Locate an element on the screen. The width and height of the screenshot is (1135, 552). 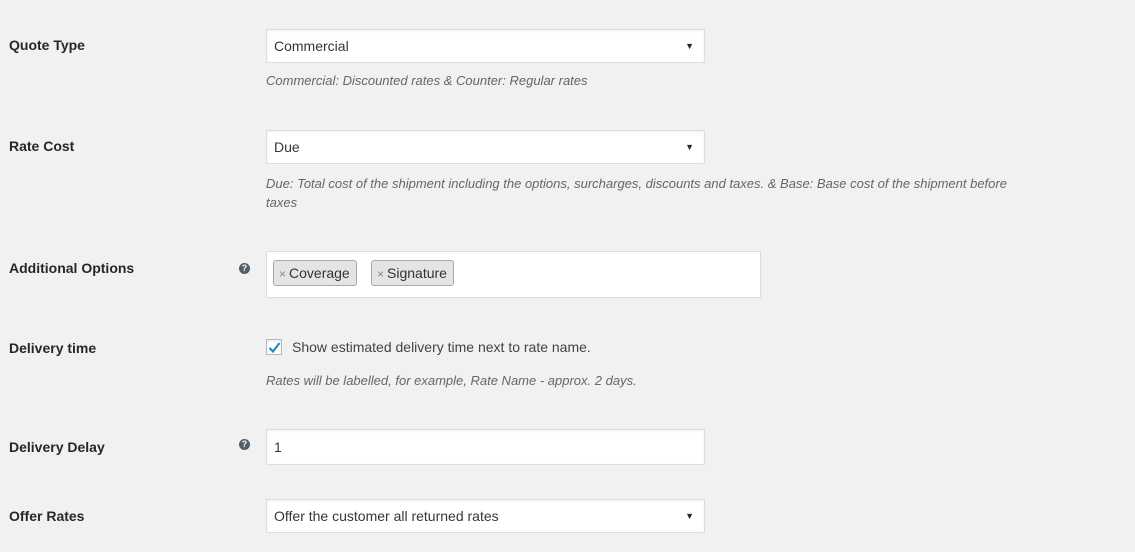
checkmark-icon is located at coordinates (274, 348).